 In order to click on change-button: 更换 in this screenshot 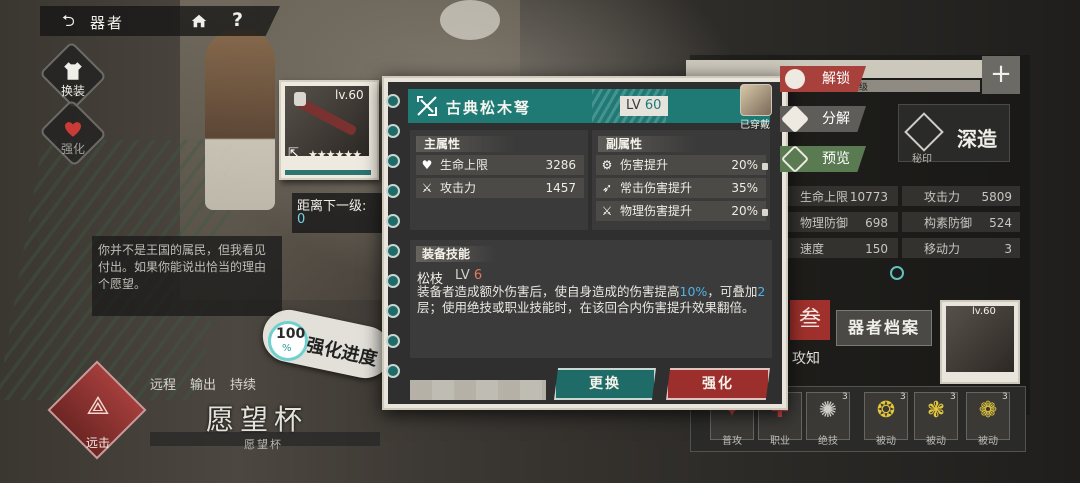, I will do `click(605, 384)`.